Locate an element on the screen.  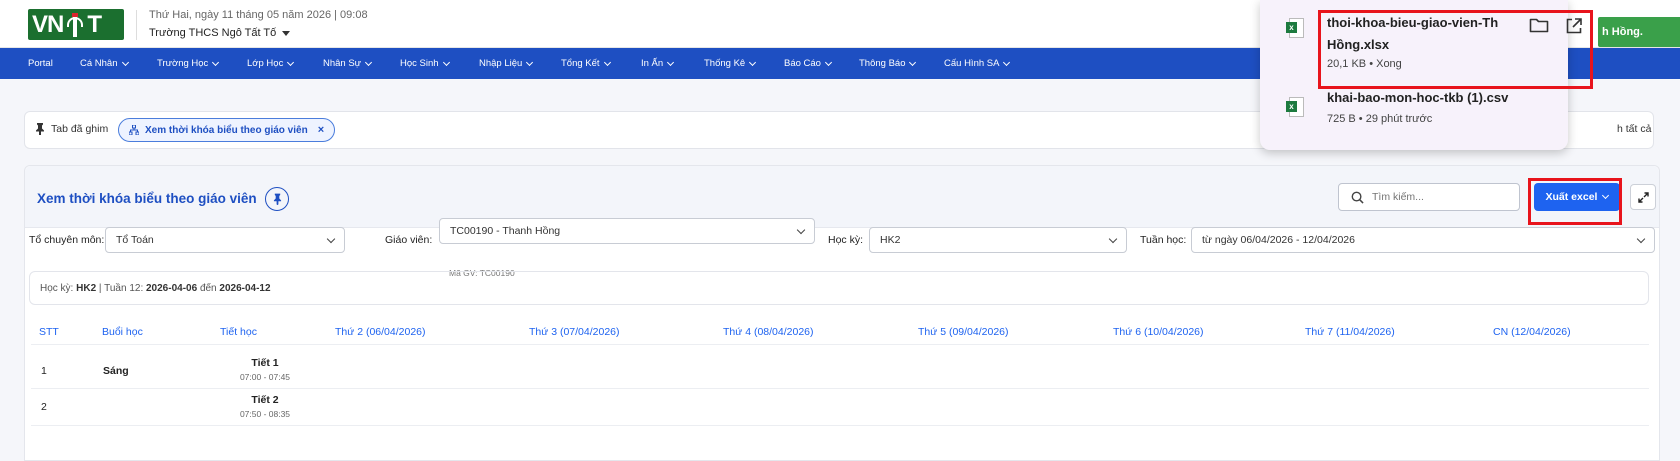
nav-label: Lớp Học is located at coordinates (265, 63).